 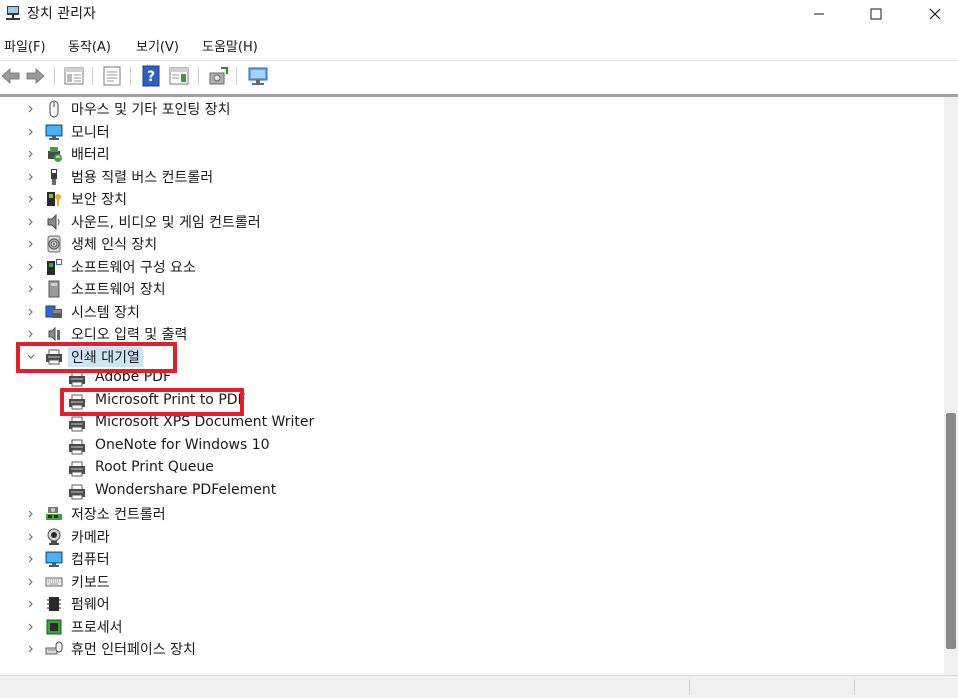 I want to click on maximize-icon, so click(x=876, y=14).